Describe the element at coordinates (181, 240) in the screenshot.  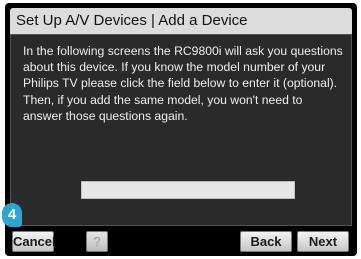
I see `button-bar: Cancel ? Back Next` at that location.